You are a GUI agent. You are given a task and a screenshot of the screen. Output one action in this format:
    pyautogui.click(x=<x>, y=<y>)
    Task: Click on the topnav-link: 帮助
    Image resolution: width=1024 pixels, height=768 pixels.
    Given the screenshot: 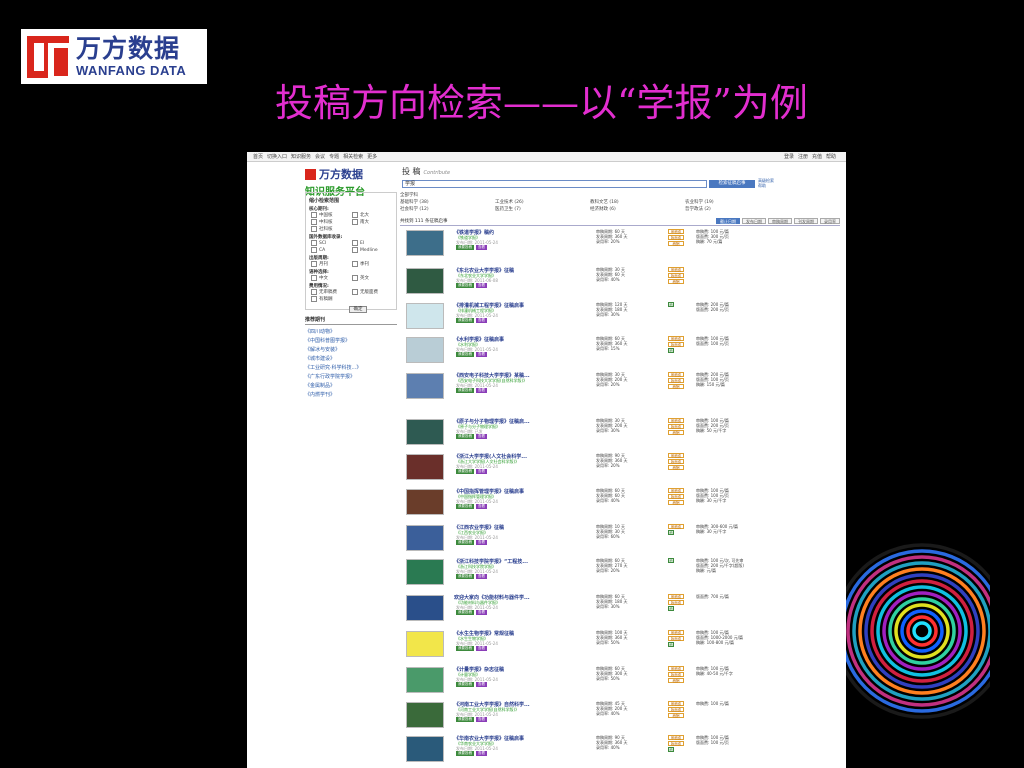 What is the action you would take?
    pyautogui.click(x=831, y=157)
    